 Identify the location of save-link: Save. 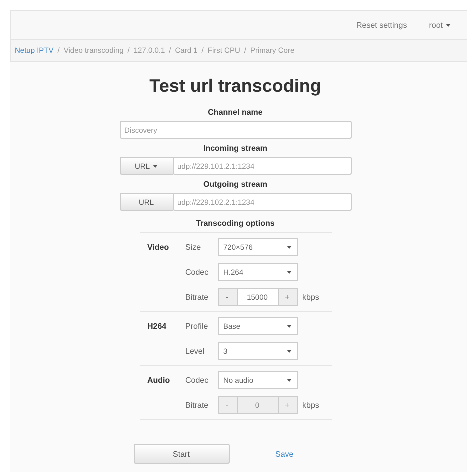
(285, 454).